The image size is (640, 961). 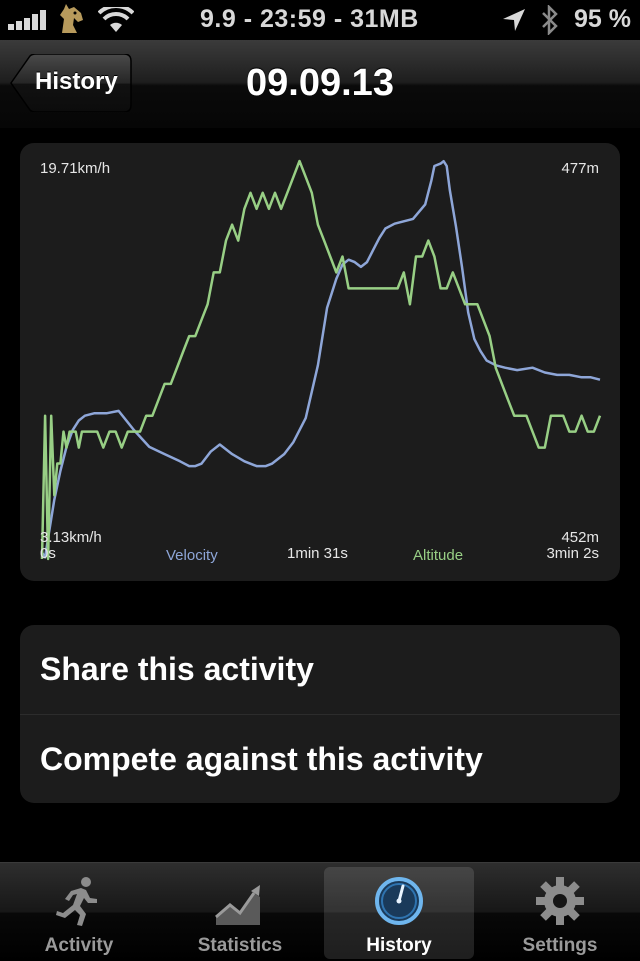 I want to click on tab-activity: Activity, so click(x=79, y=913).